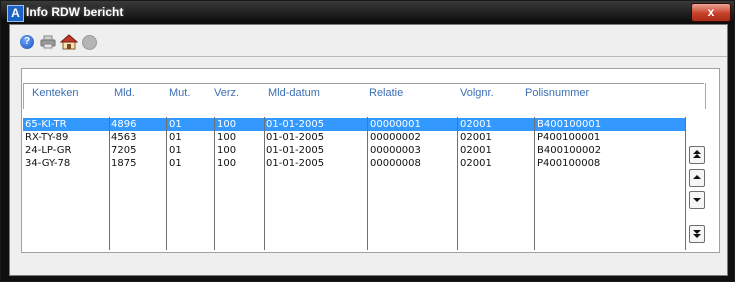 This screenshot has height=282, width=735. Describe the element at coordinates (395, 150) in the screenshot. I see `cell-relatie: 00000003` at that location.